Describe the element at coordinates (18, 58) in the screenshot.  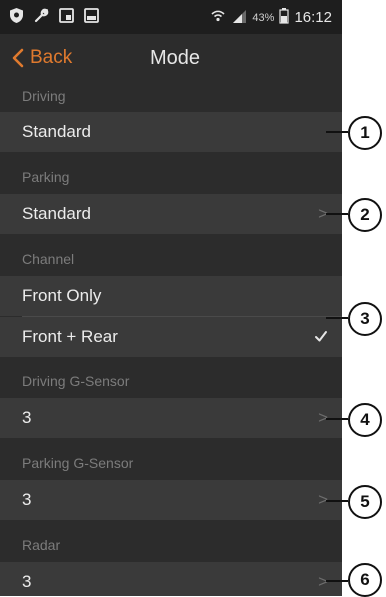
I see `chevron-left-icon` at that location.